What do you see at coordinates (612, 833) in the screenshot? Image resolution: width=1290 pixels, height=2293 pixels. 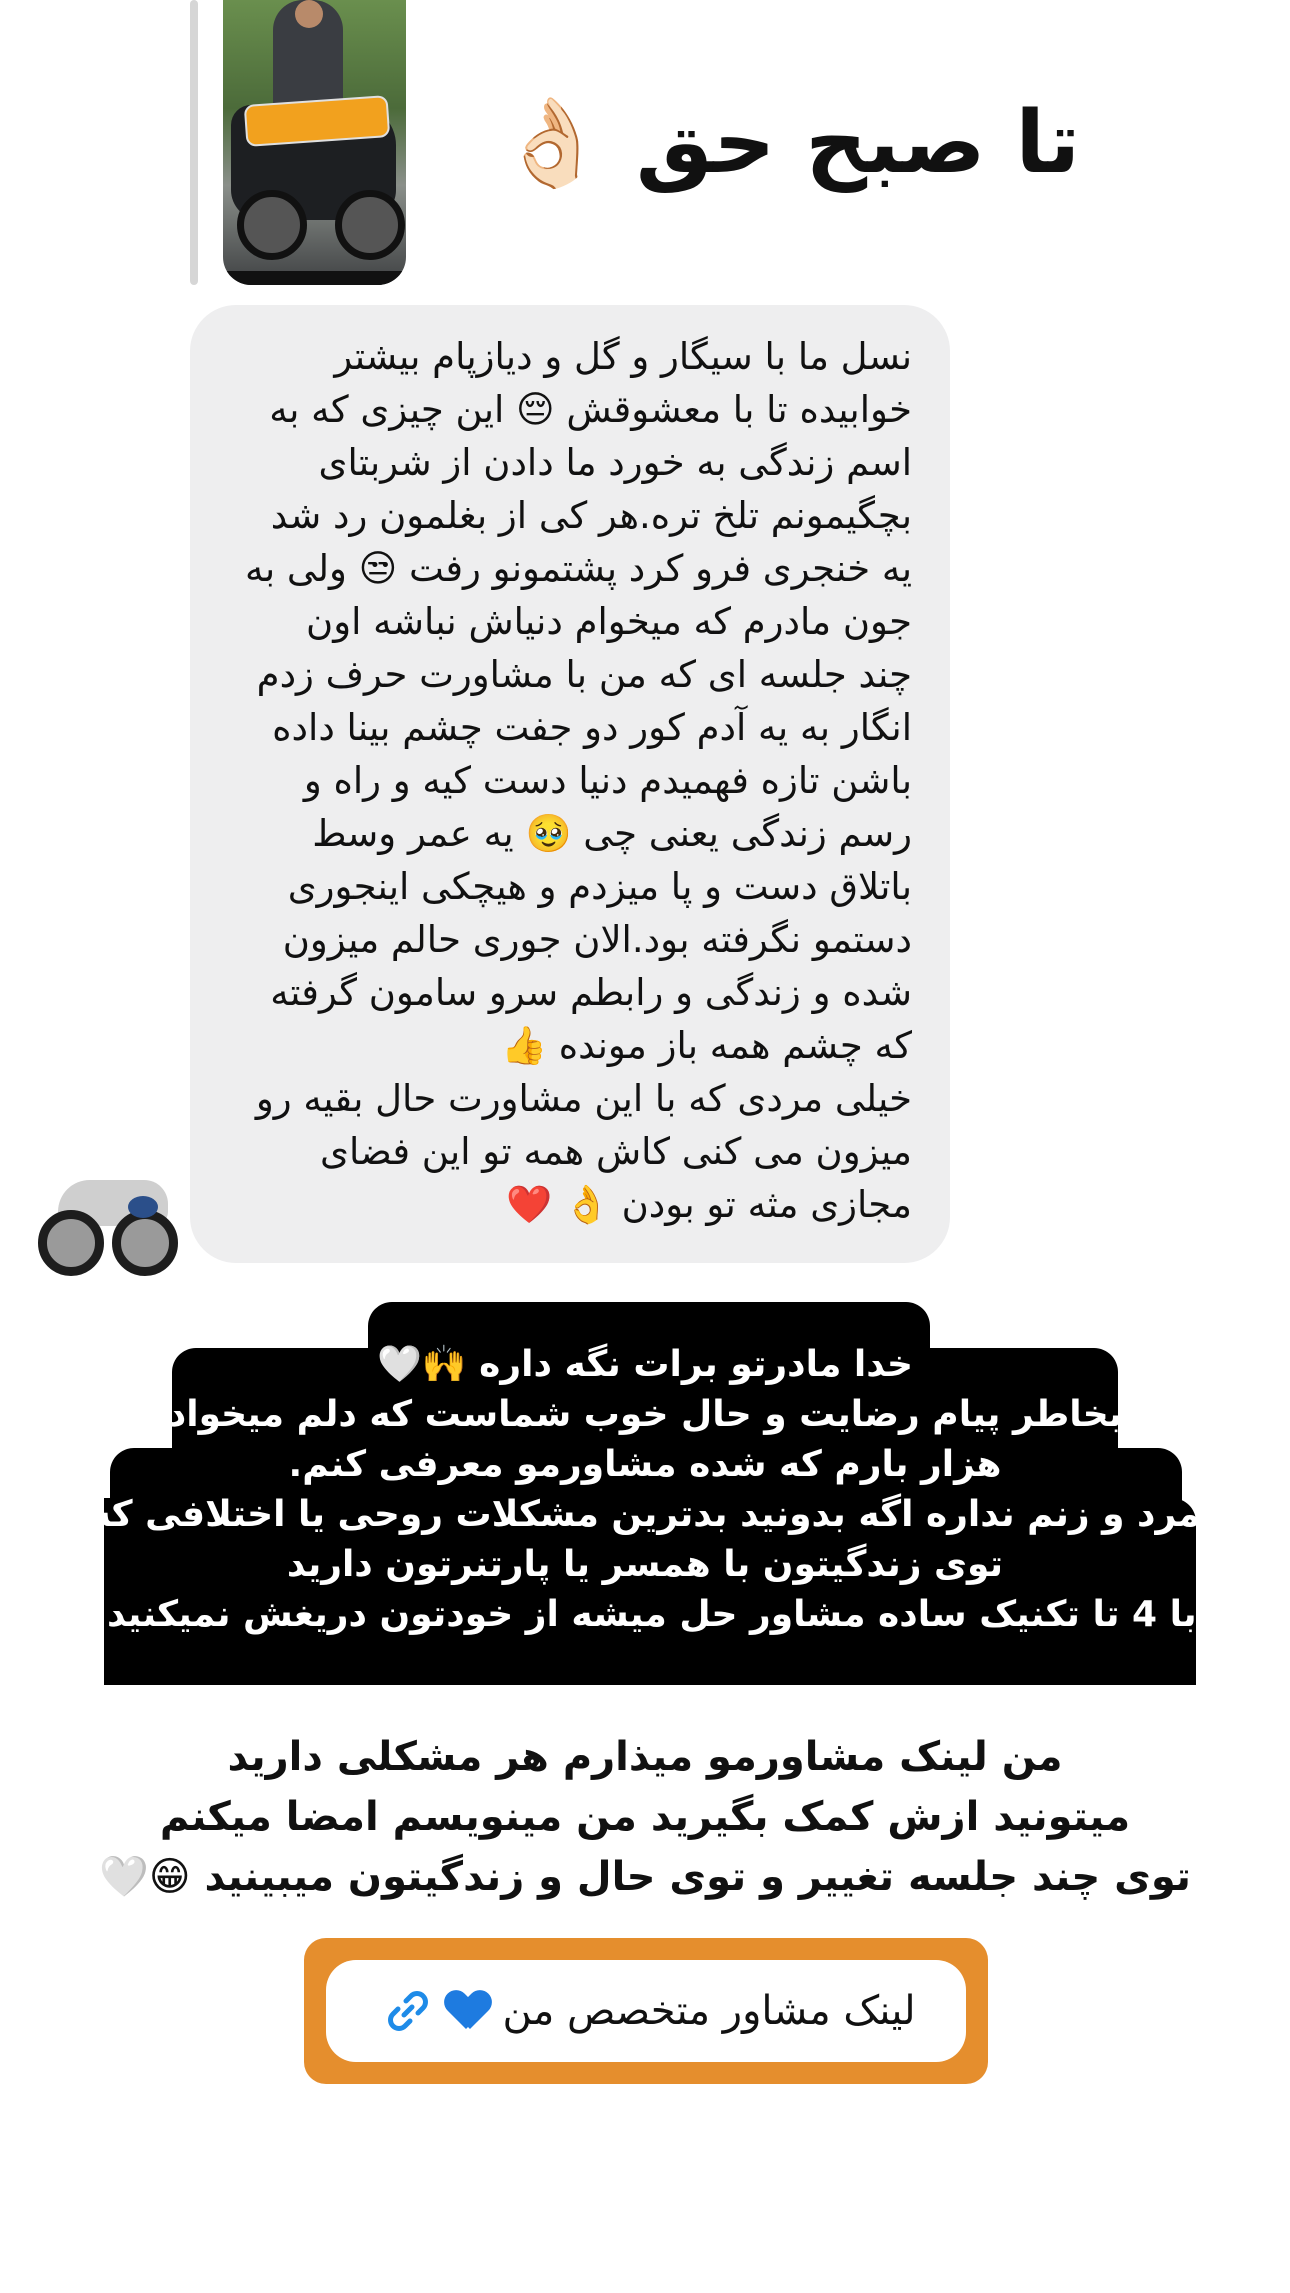 I see `message-line: رسم زندگی یعنی چی 🥹 یه عمر وسط` at bounding box center [612, 833].